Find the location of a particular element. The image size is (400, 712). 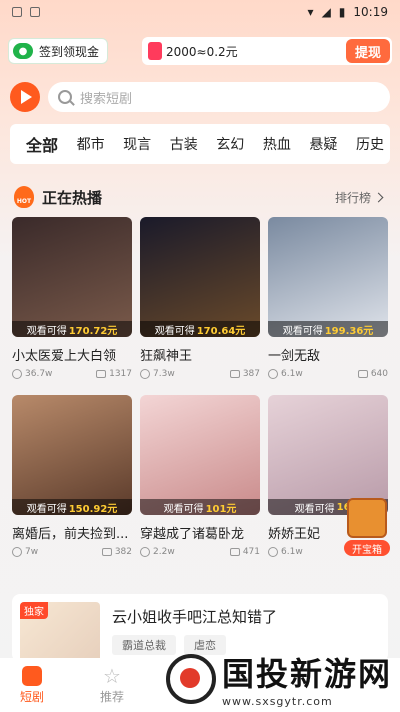

notification-icon is located at coordinates (17, 12).